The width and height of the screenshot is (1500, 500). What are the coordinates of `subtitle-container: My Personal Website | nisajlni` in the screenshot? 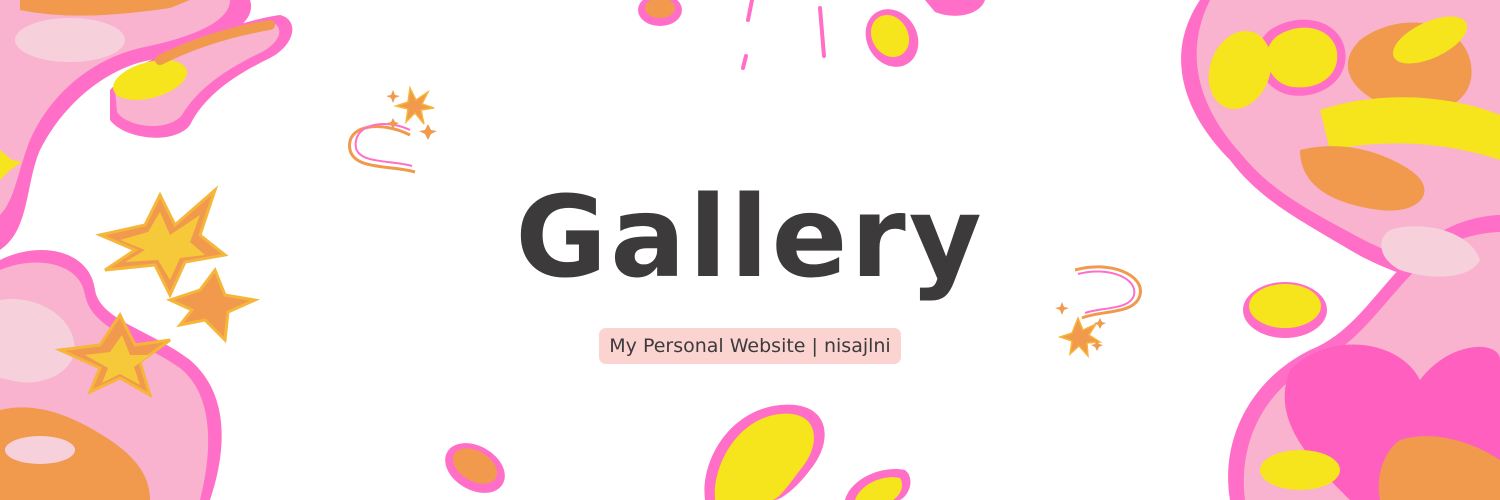 It's located at (750, 346).